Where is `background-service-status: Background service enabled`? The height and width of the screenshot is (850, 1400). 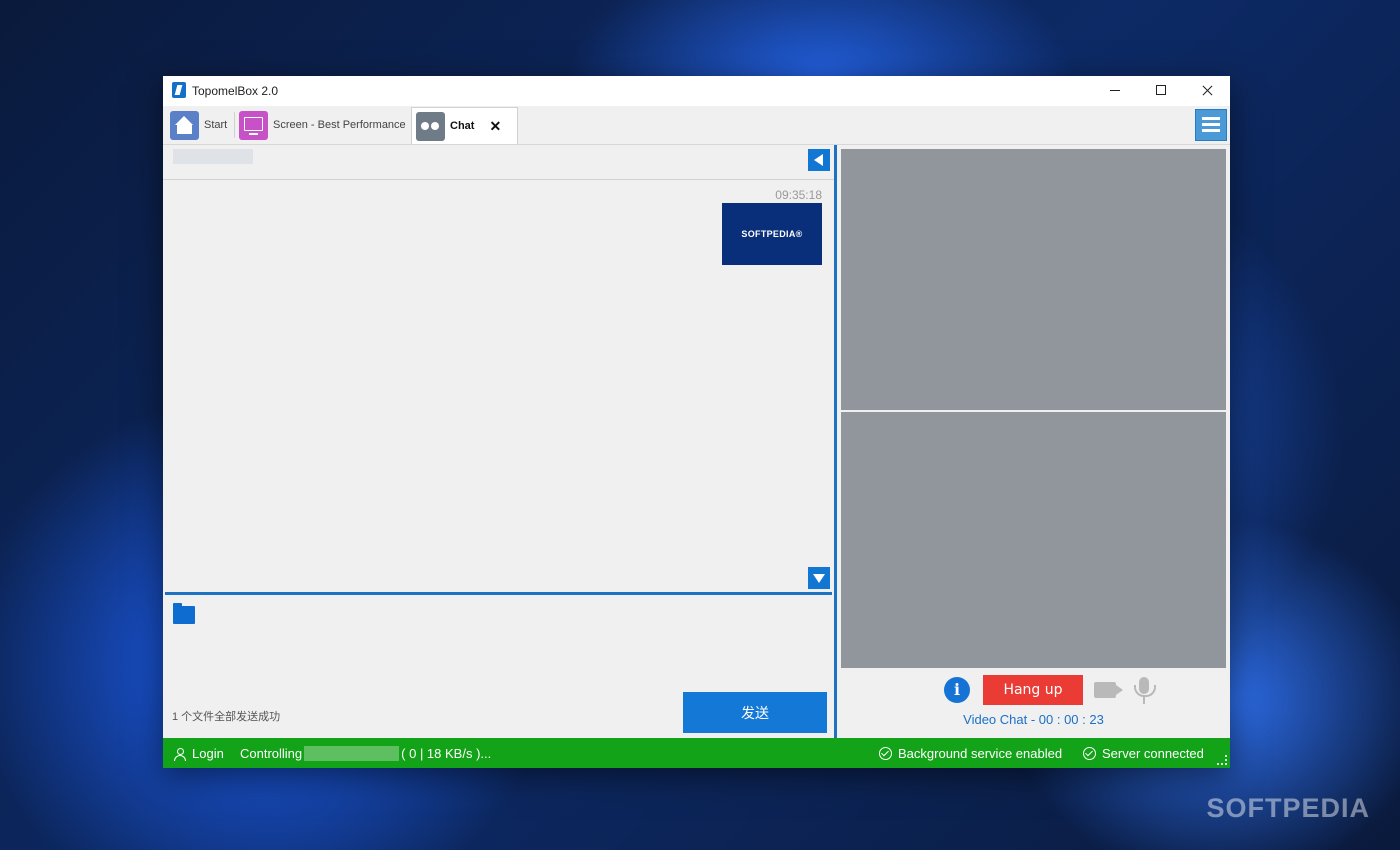
background-service-status: Background service enabled is located at coordinates (970, 753).